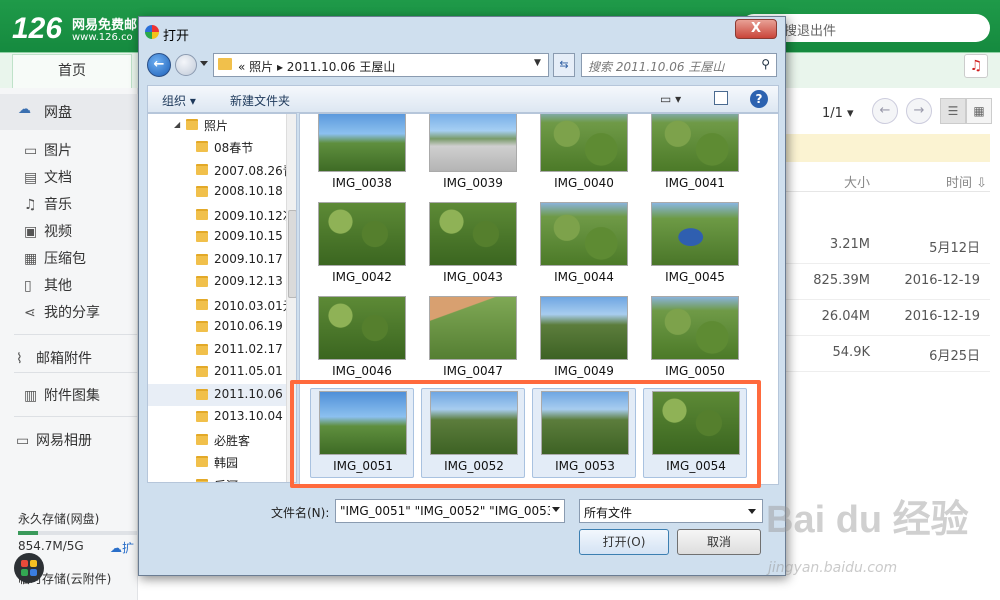 The width and height of the screenshot is (1000, 600). What do you see at coordinates (55, 259) in the screenshot?
I see `sidebar-item-archives: ▦ 压缩包` at bounding box center [55, 259].